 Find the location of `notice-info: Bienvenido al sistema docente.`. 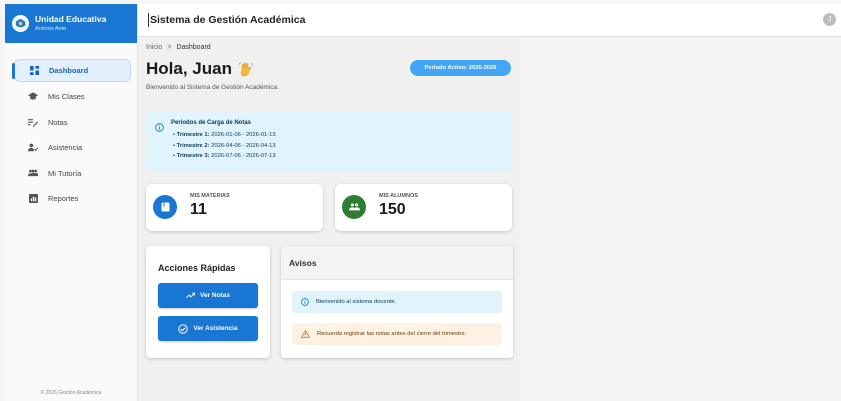

notice-info: Bienvenido al sistema docente. is located at coordinates (397, 302).